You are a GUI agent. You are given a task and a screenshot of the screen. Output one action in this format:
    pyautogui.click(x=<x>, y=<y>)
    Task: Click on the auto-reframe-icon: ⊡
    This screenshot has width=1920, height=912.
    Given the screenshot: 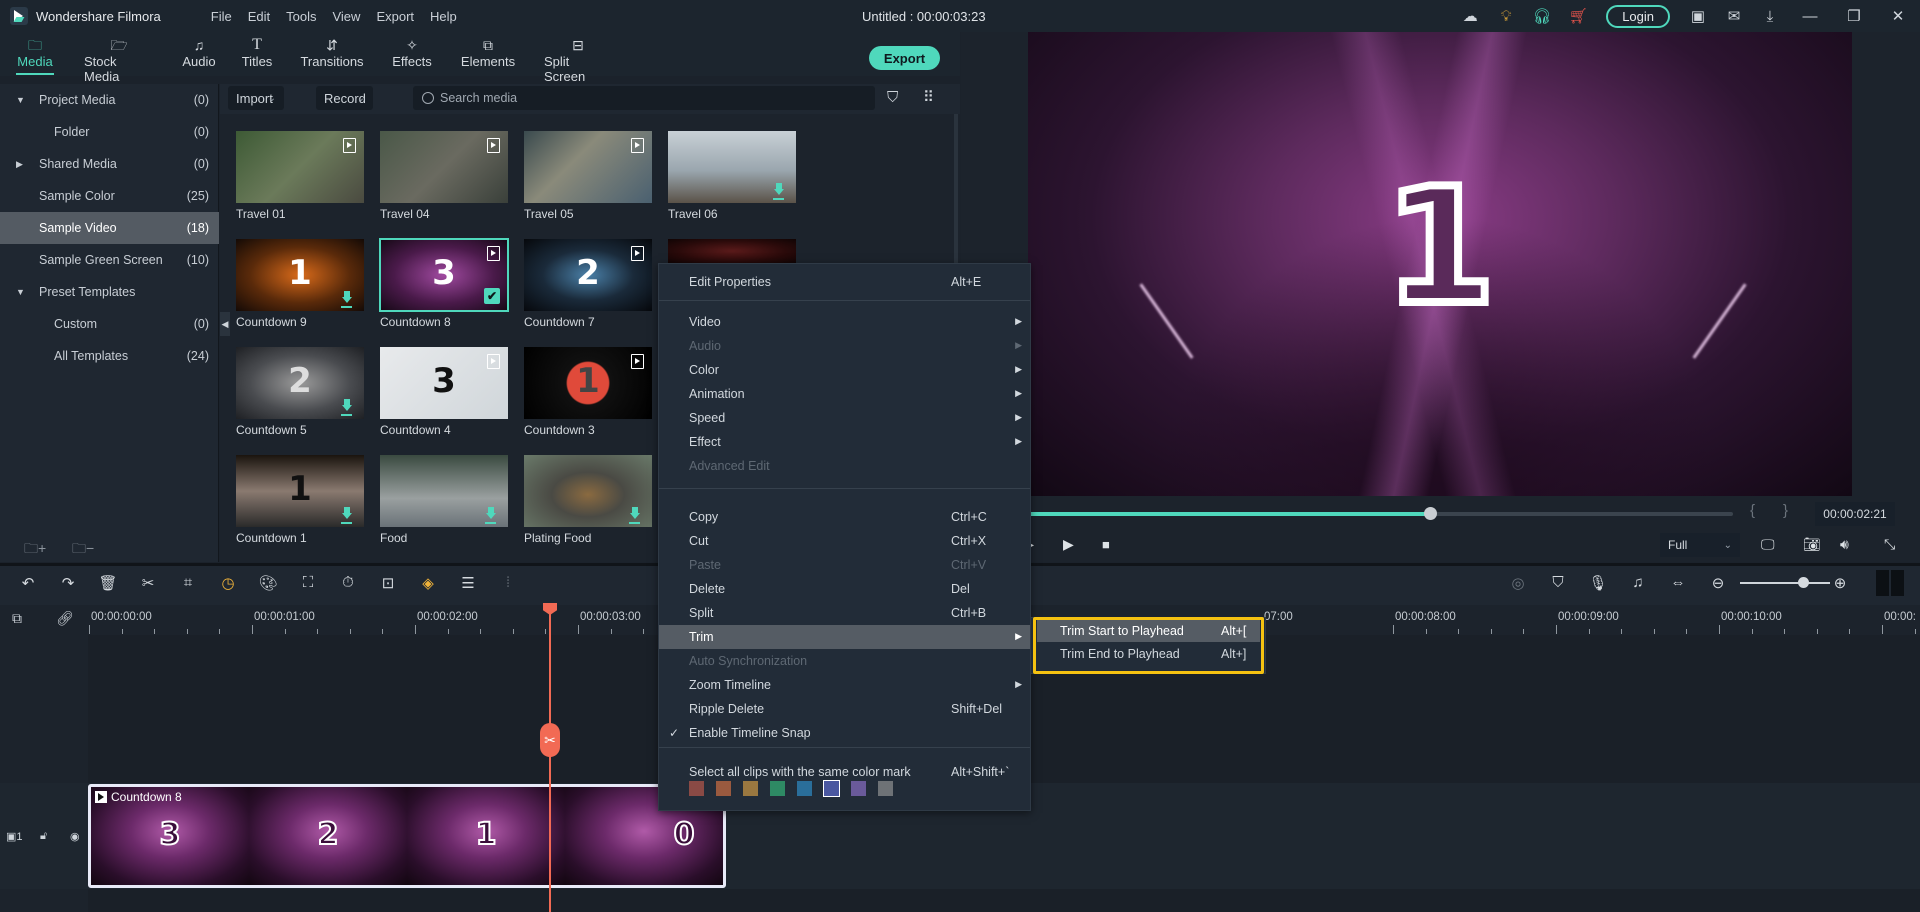 What is the action you would take?
    pyautogui.click(x=388, y=583)
    